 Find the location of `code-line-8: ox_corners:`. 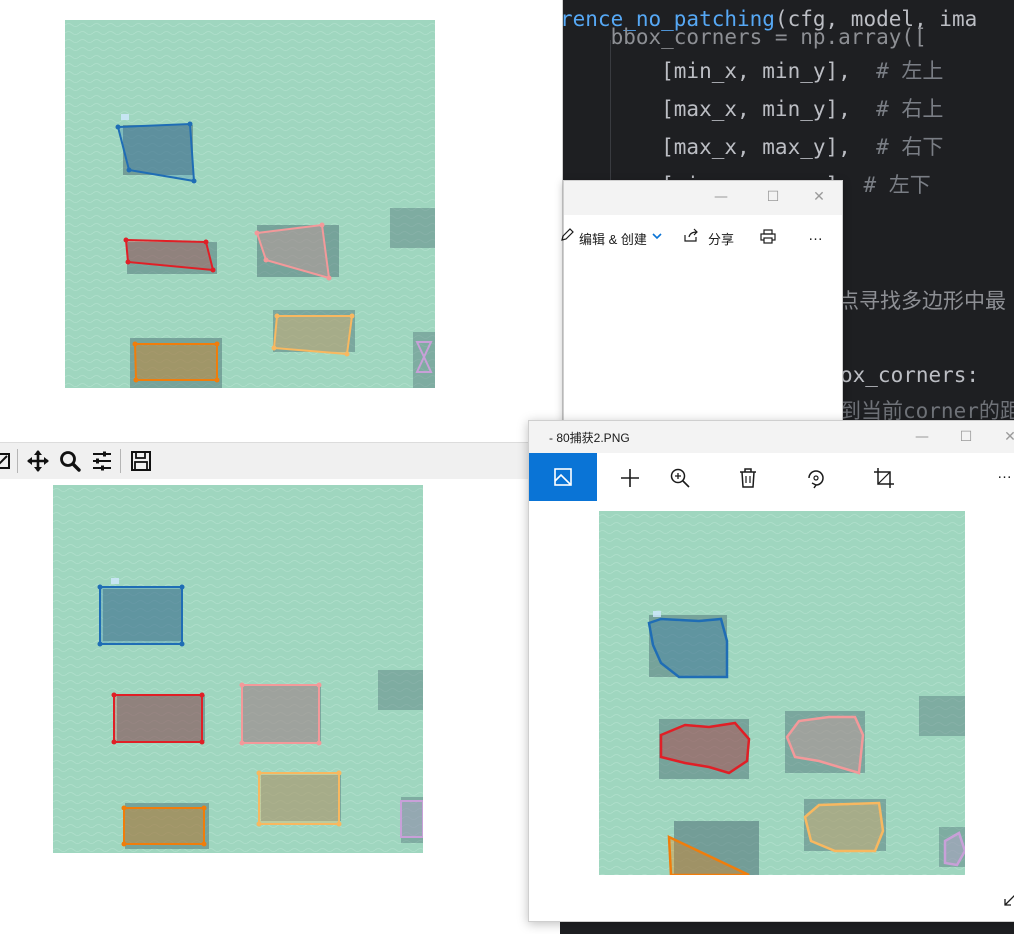

code-line-8: ox_corners: is located at coordinates (909, 375).